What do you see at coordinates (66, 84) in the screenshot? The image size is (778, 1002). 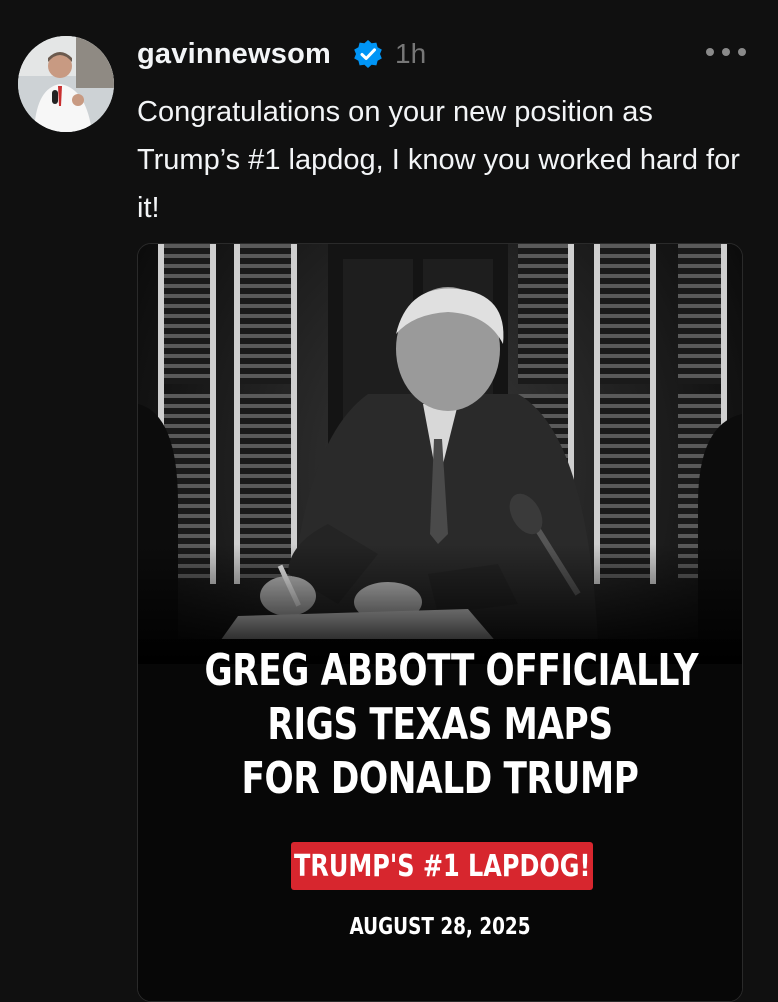 I see `avatar` at bounding box center [66, 84].